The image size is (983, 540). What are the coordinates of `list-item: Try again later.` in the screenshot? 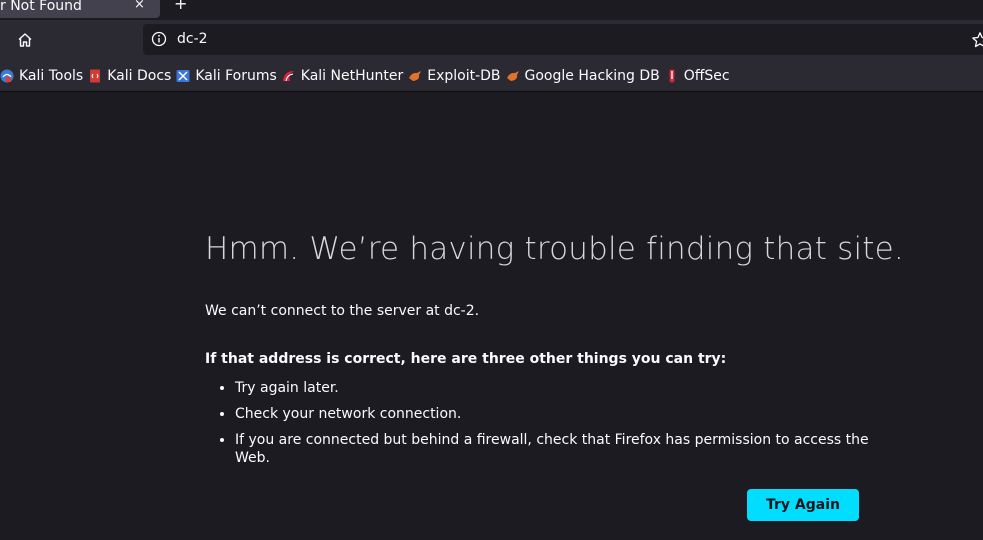 It's located at (570, 388).